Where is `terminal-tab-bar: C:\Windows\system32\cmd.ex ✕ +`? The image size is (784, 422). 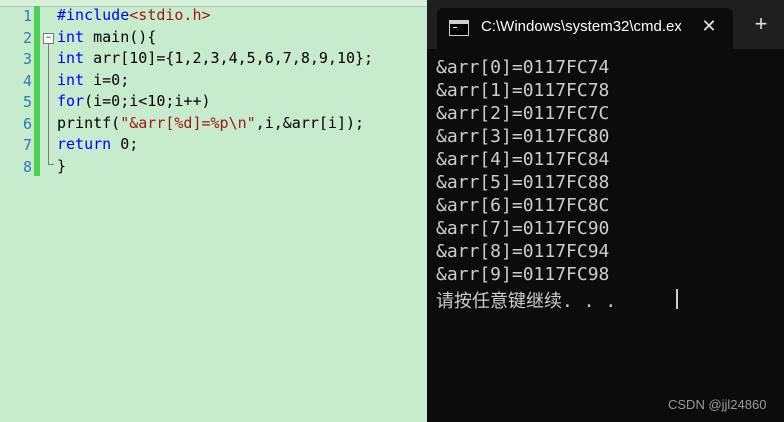
terminal-tab-bar: C:\Windows\system32\cmd.ex ✕ + is located at coordinates (605, 24).